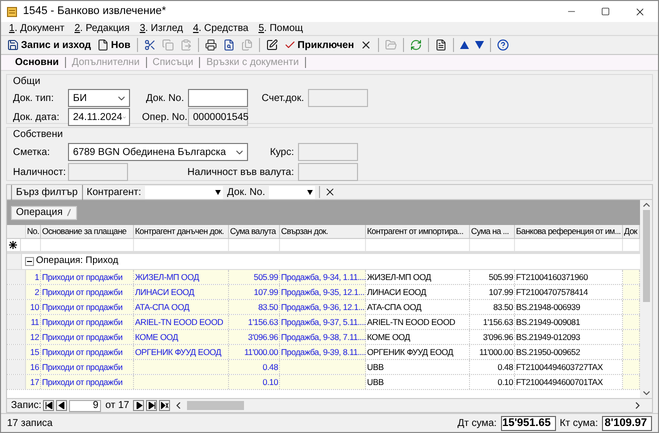 This screenshot has width=659, height=433. I want to click on last-record-icon, so click(152, 405).